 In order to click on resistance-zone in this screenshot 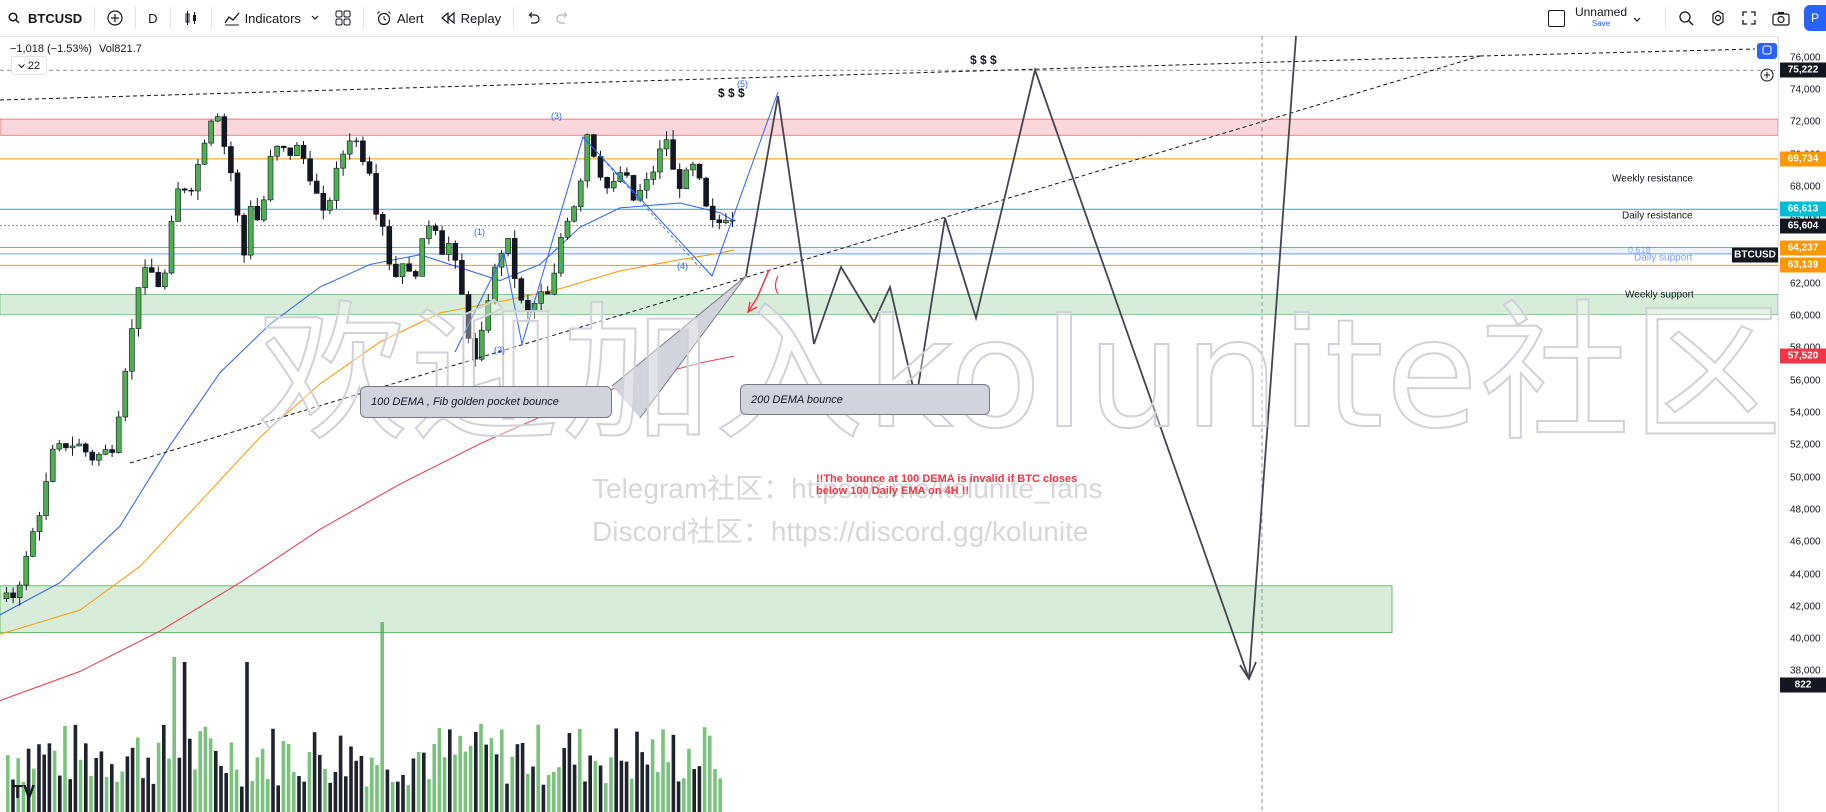, I will do `click(889, 127)`.